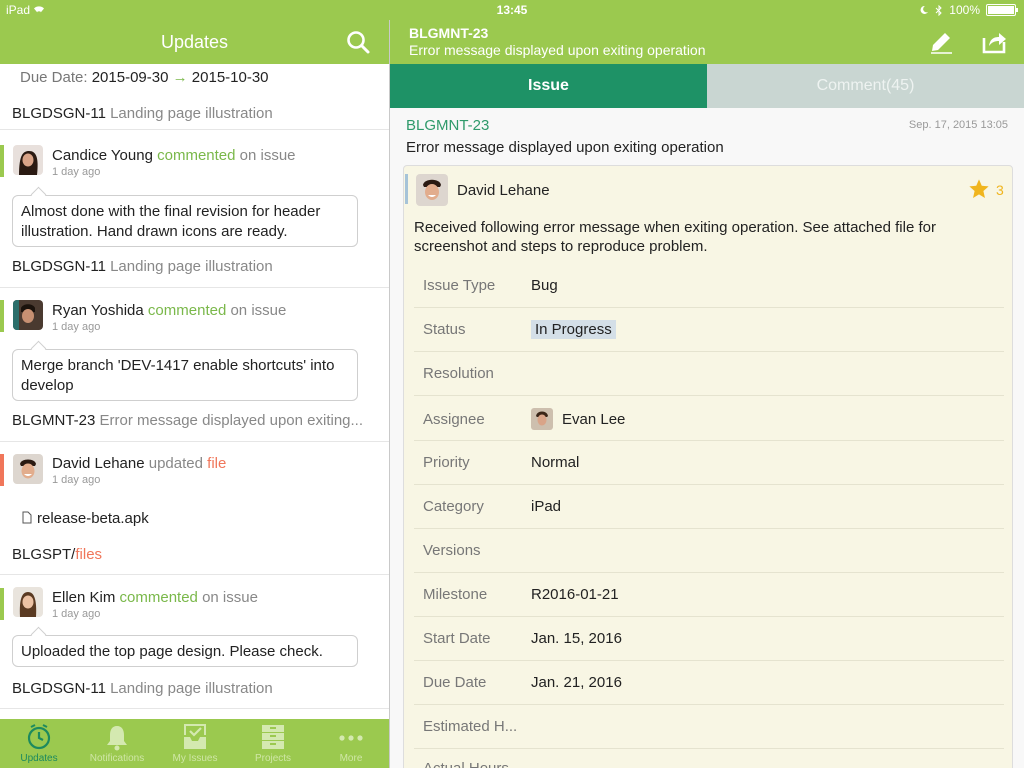 This screenshot has height=768, width=1024. What do you see at coordinates (273, 737) in the screenshot?
I see `drawer-icon` at bounding box center [273, 737].